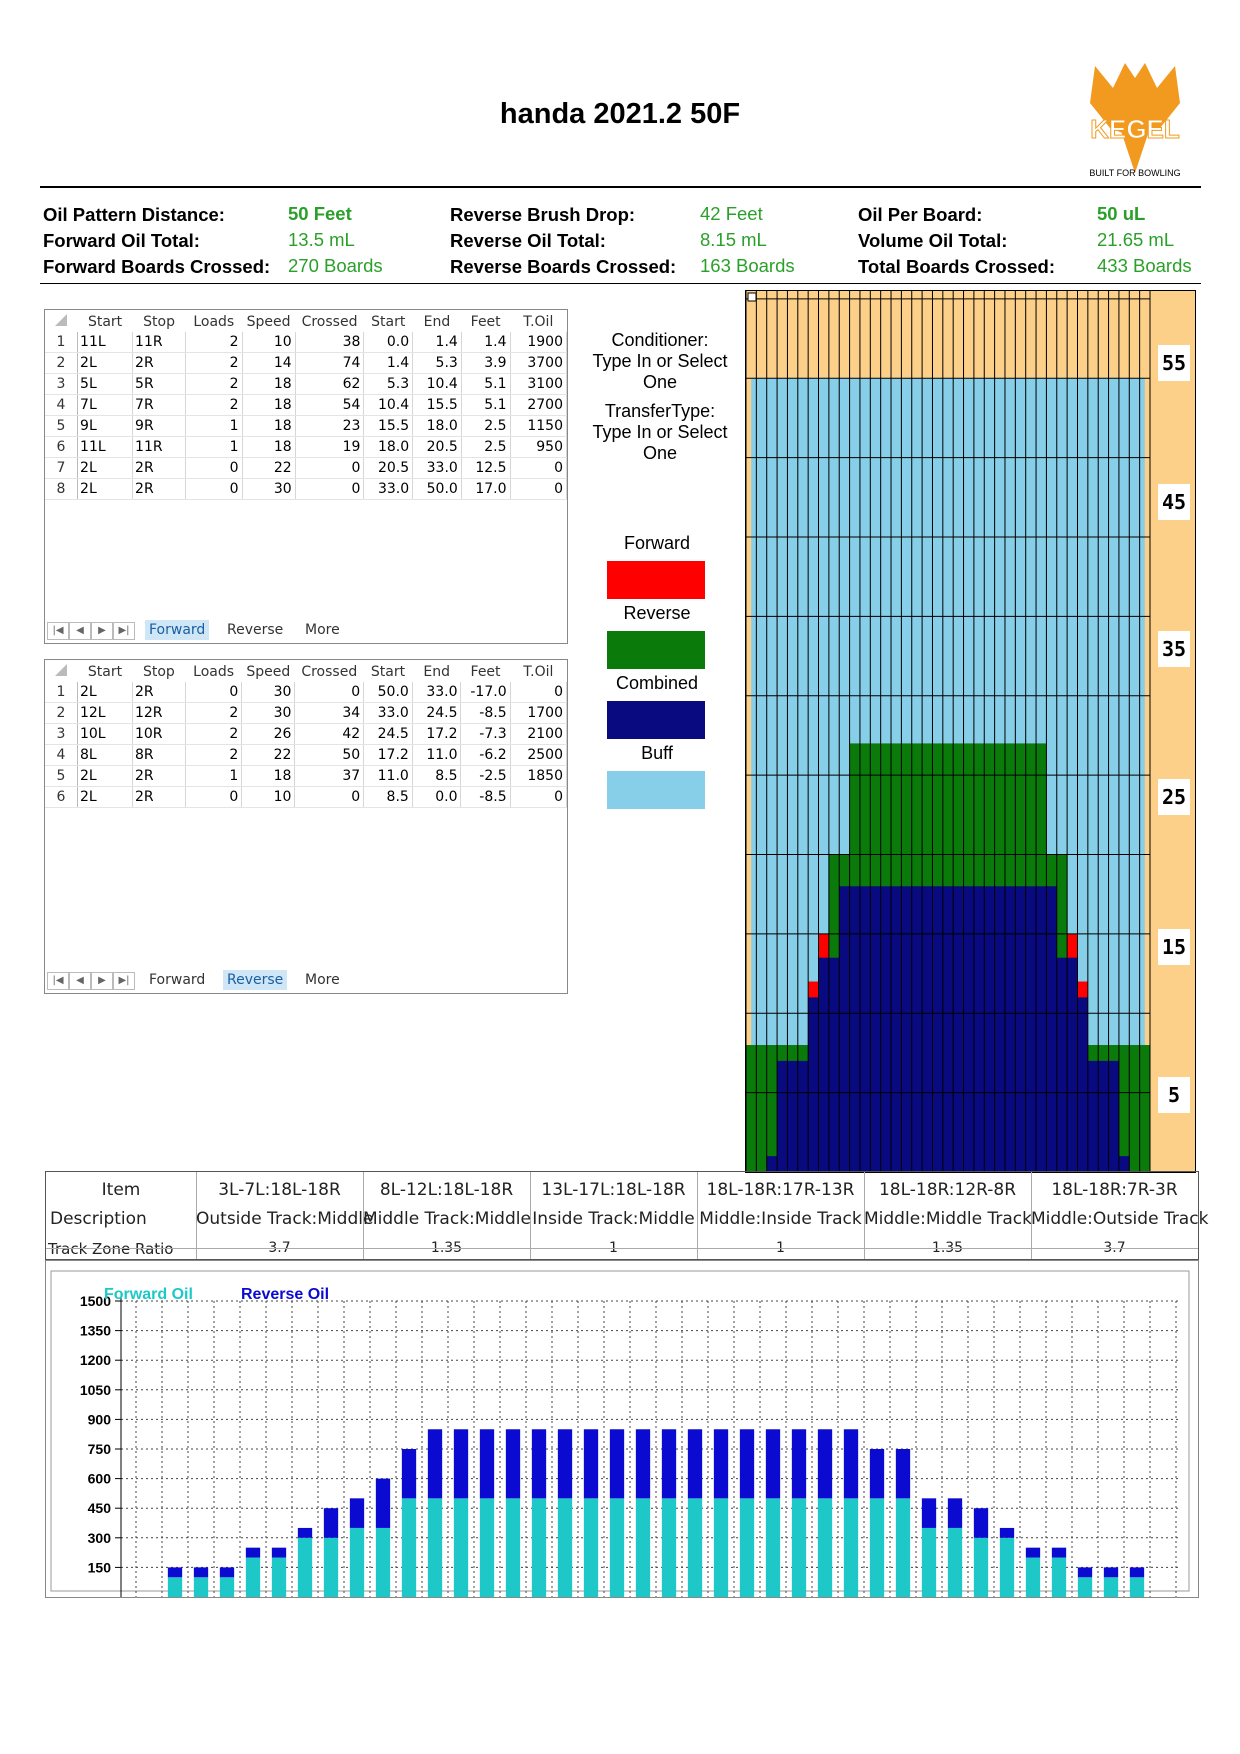  I want to click on row-number: 6, so click(62, 447).